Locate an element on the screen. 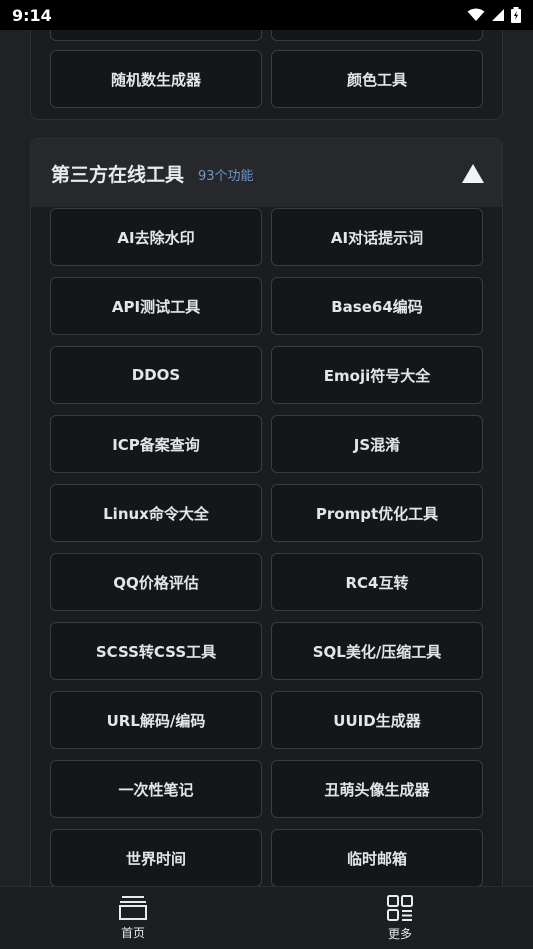  tool-button: 颜色工具 is located at coordinates (377, 79).